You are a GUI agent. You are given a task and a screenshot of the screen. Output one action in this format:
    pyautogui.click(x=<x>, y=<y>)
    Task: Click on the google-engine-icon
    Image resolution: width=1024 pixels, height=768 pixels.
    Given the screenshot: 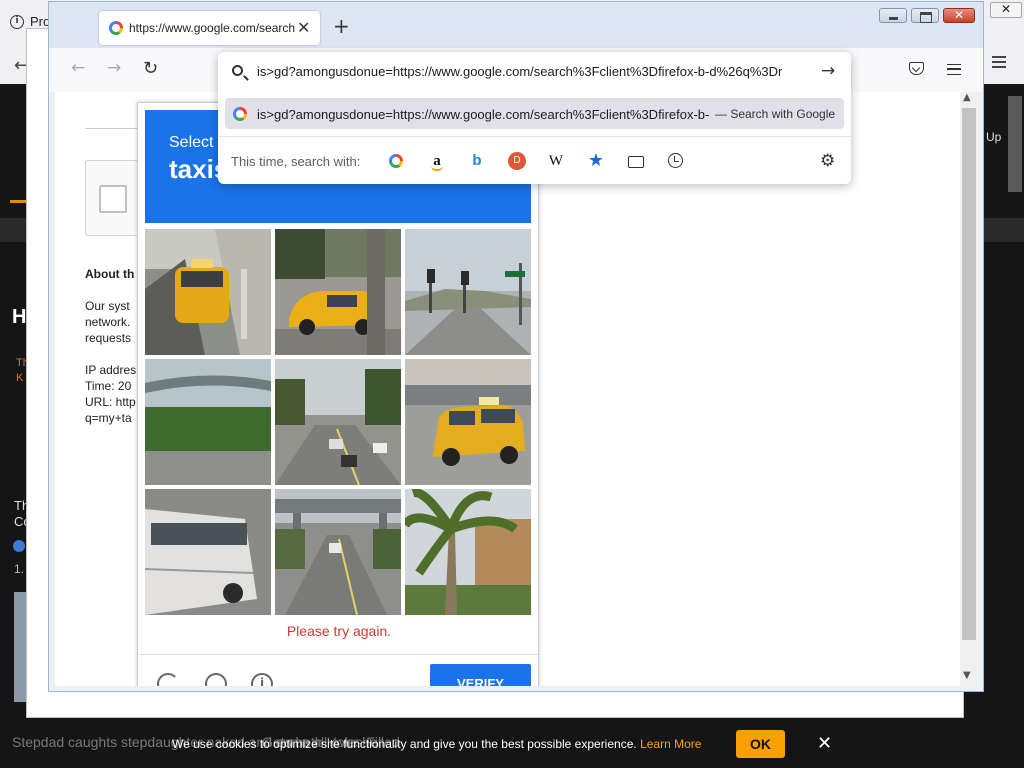 What is the action you would take?
    pyautogui.click(x=396, y=161)
    